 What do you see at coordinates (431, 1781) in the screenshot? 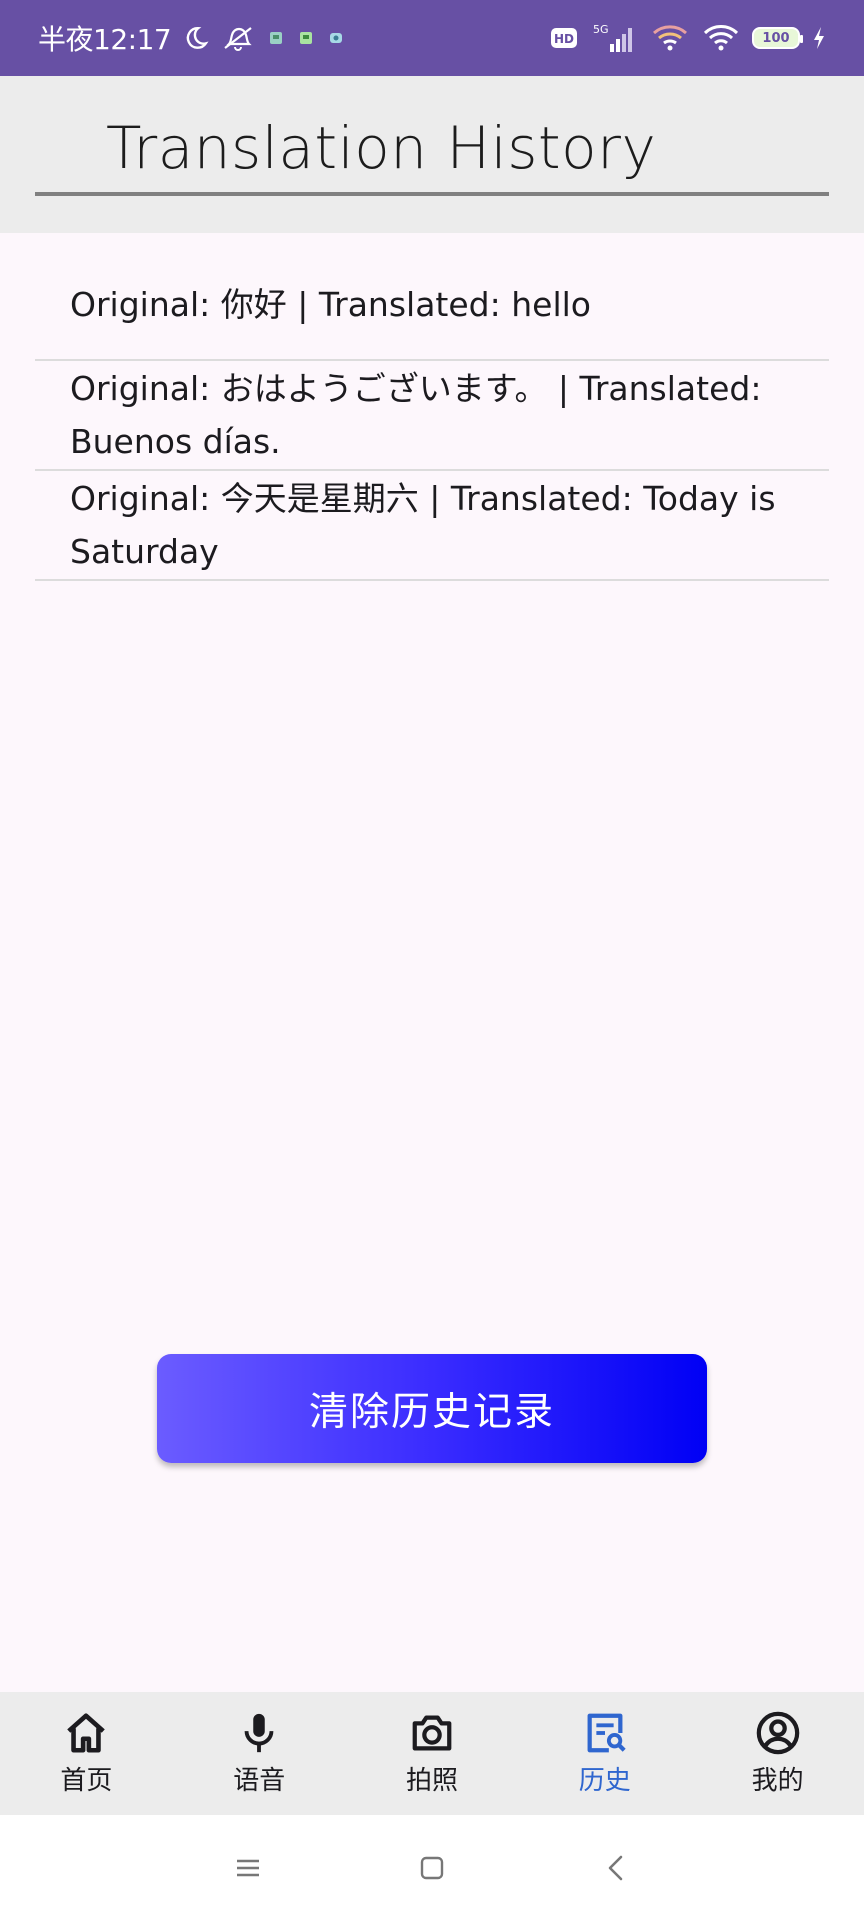
I see `nav-label: 拍照` at bounding box center [431, 1781].